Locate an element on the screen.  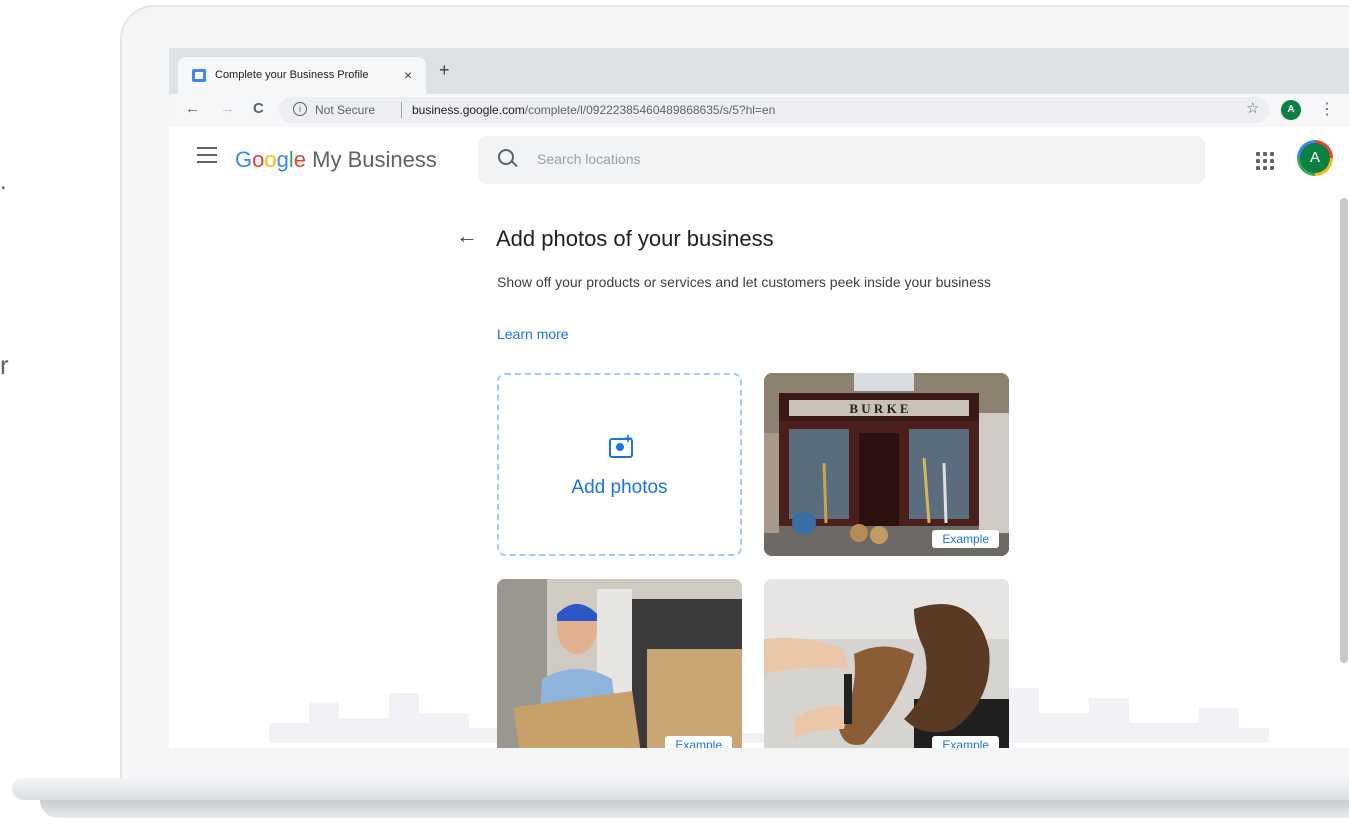
example-photo-hair-salon: Example is located at coordinates (886, 663).